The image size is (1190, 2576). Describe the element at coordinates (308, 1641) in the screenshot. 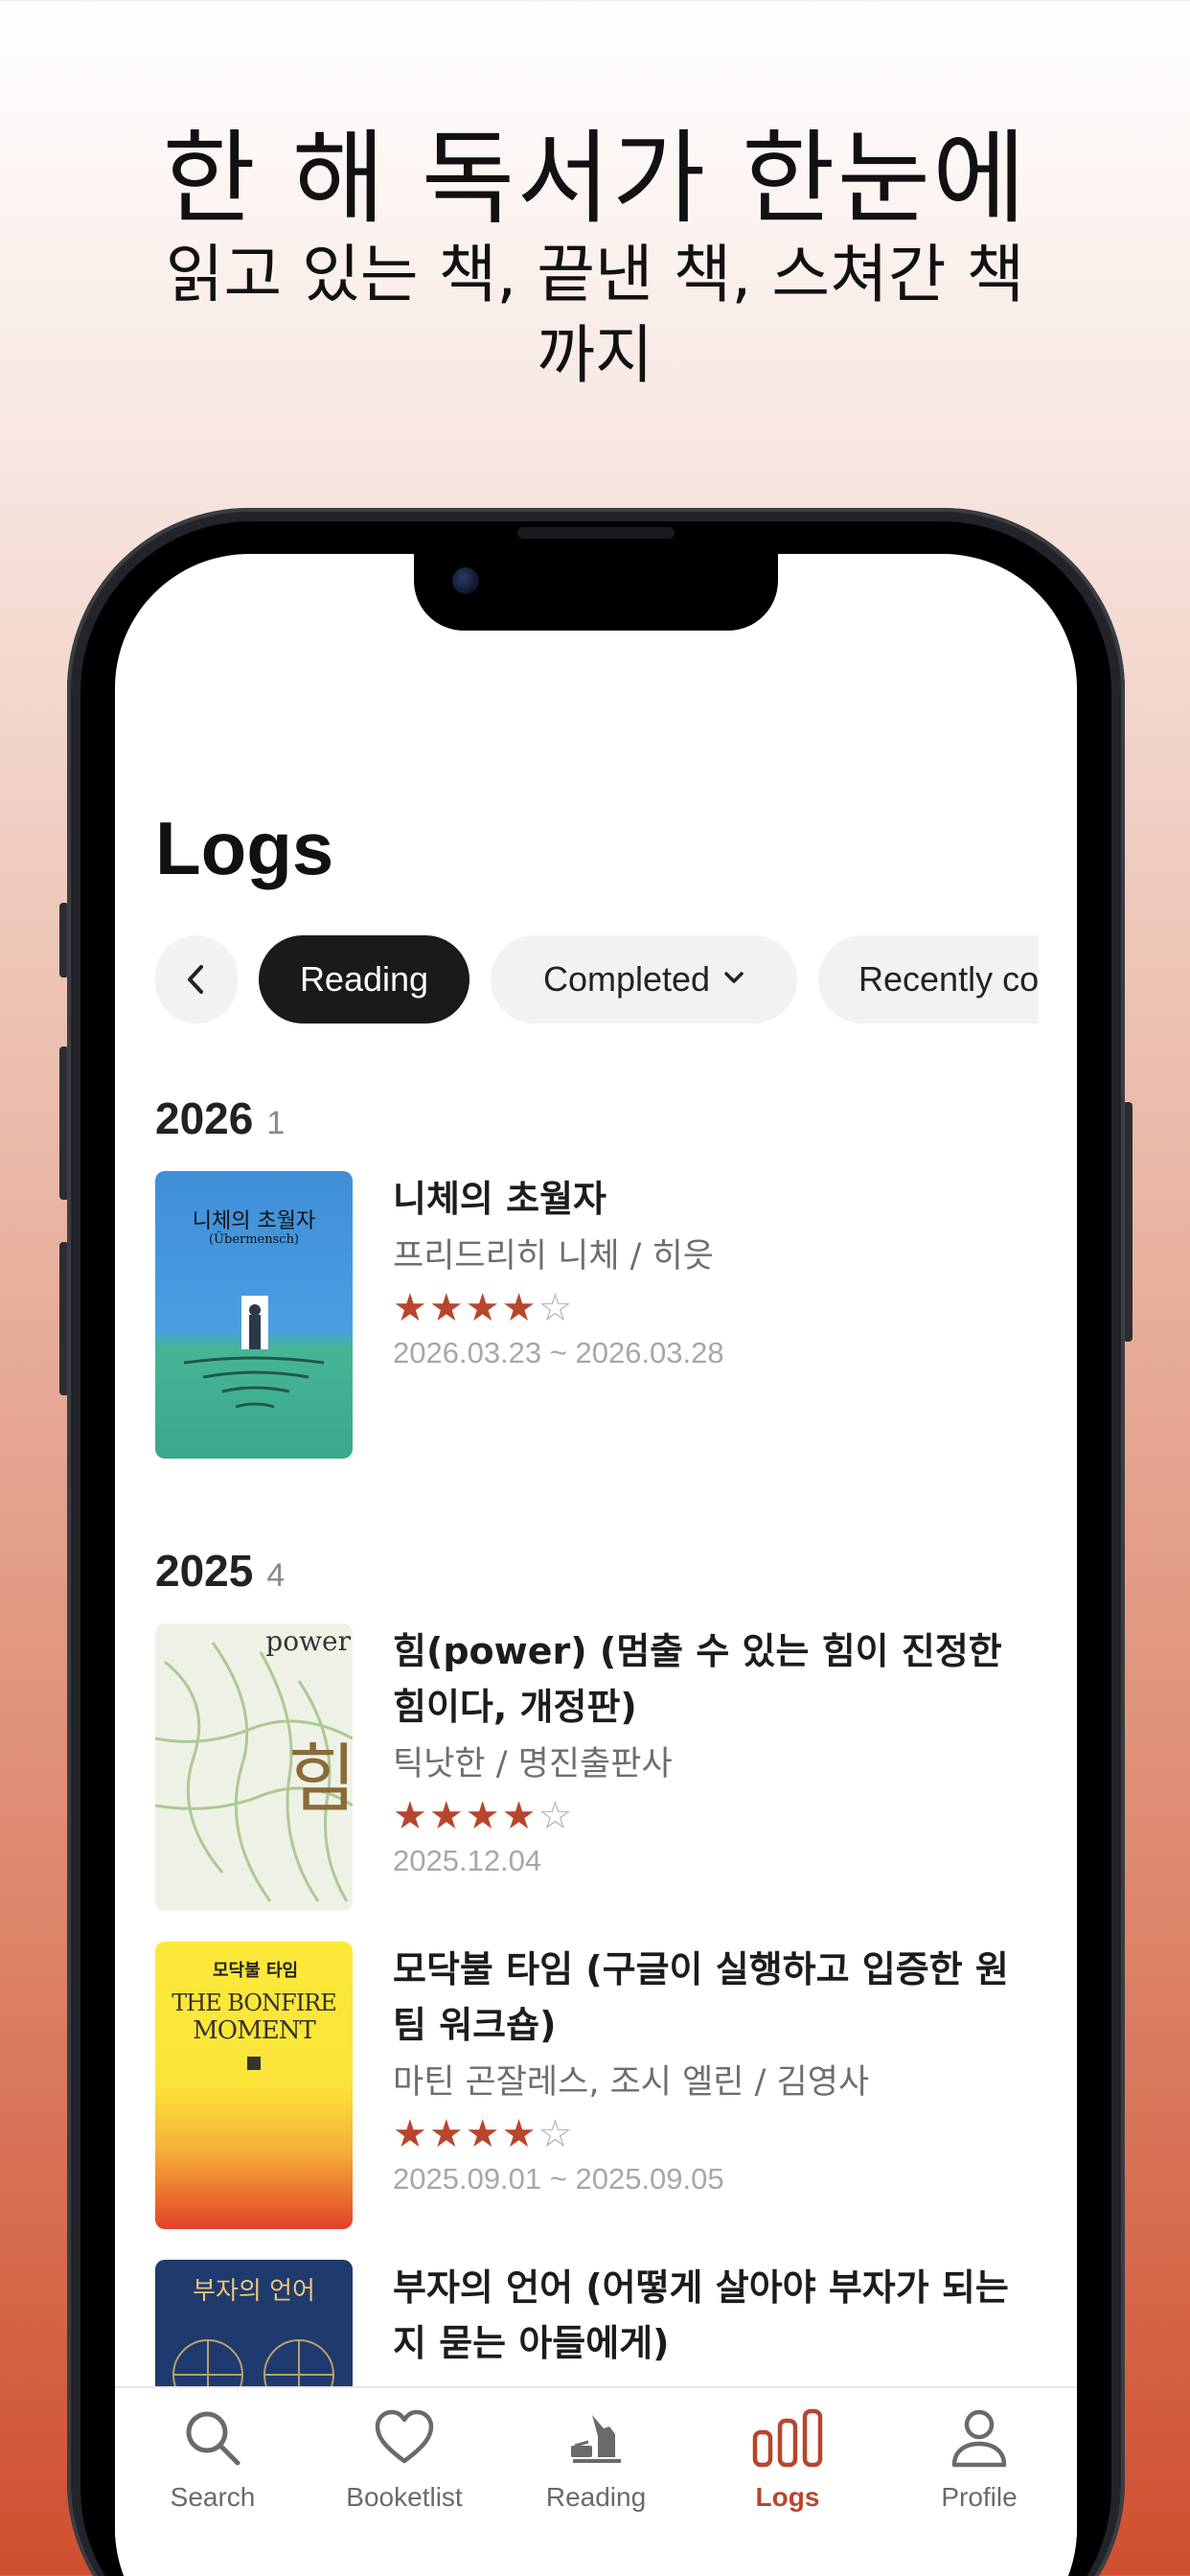

I see `cover-title: power` at that location.